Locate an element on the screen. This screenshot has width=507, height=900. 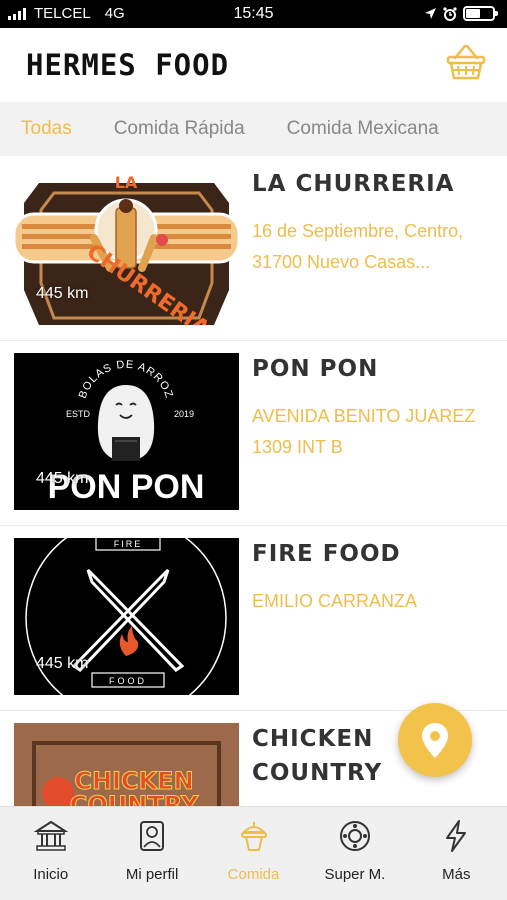
nav-mas: Más is located at coordinates (456, 853).